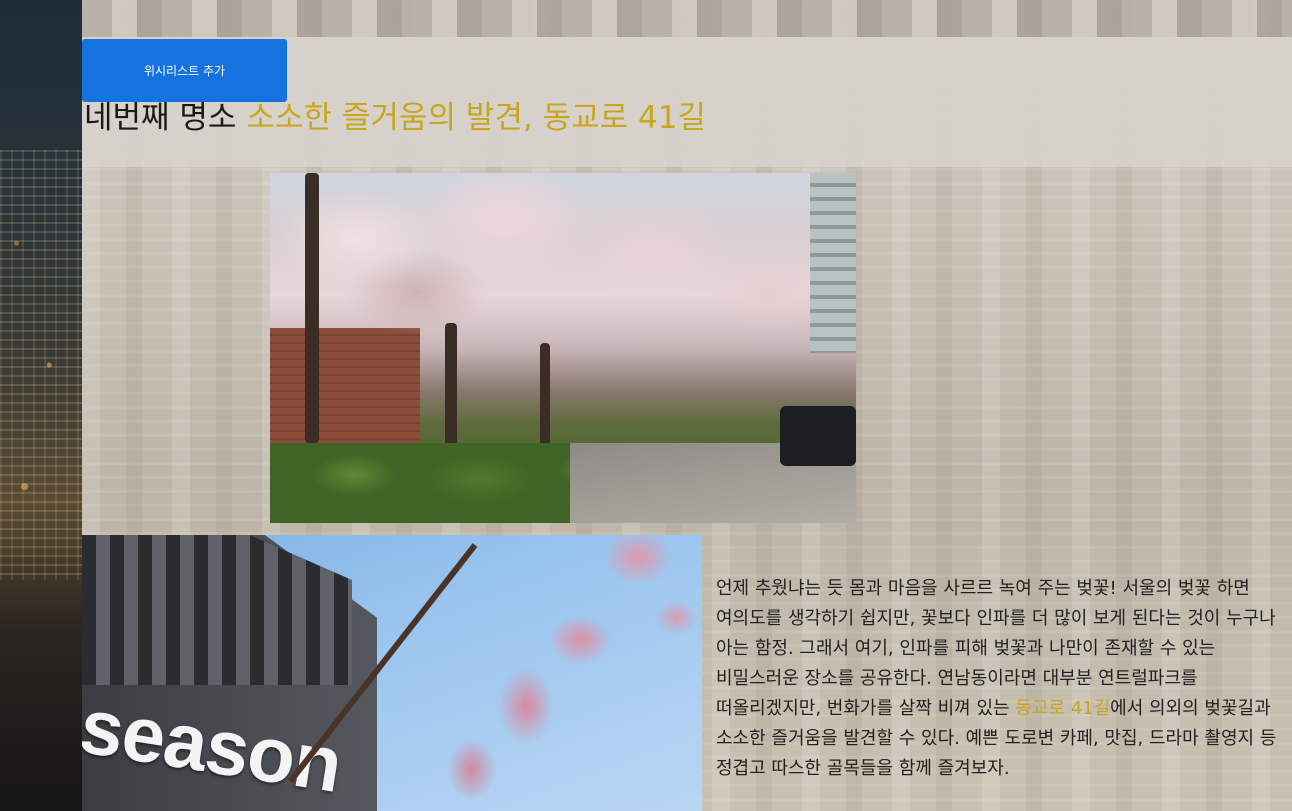 This screenshot has width=1292, height=811. Describe the element at coordinates (217, 610) in the screenshot. I see `building-fins` at that location.